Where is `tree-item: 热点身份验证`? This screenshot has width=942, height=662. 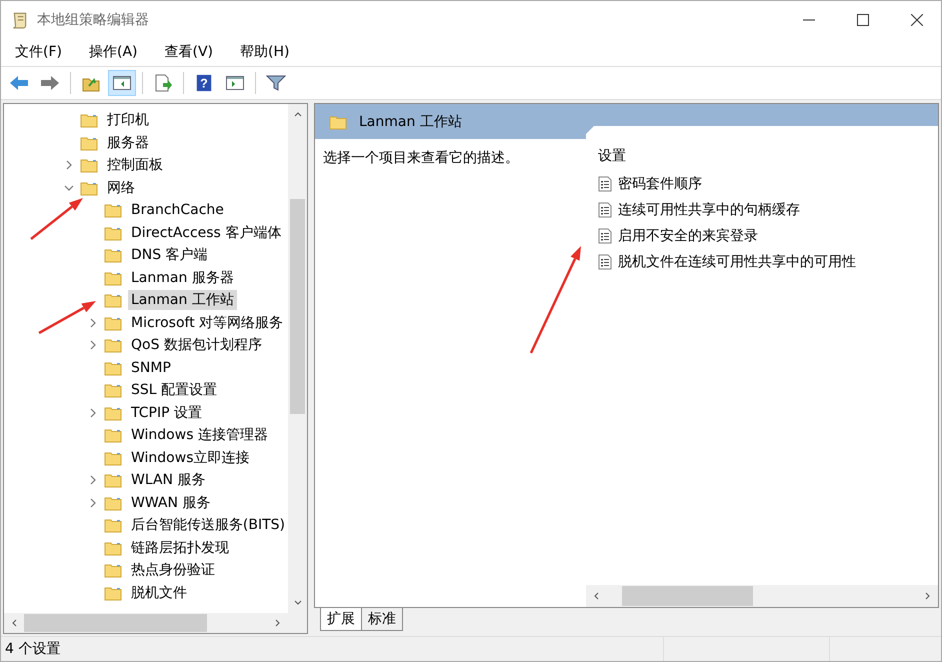 tree-item: 热点身份验证 is located at coordinates (173, 570).